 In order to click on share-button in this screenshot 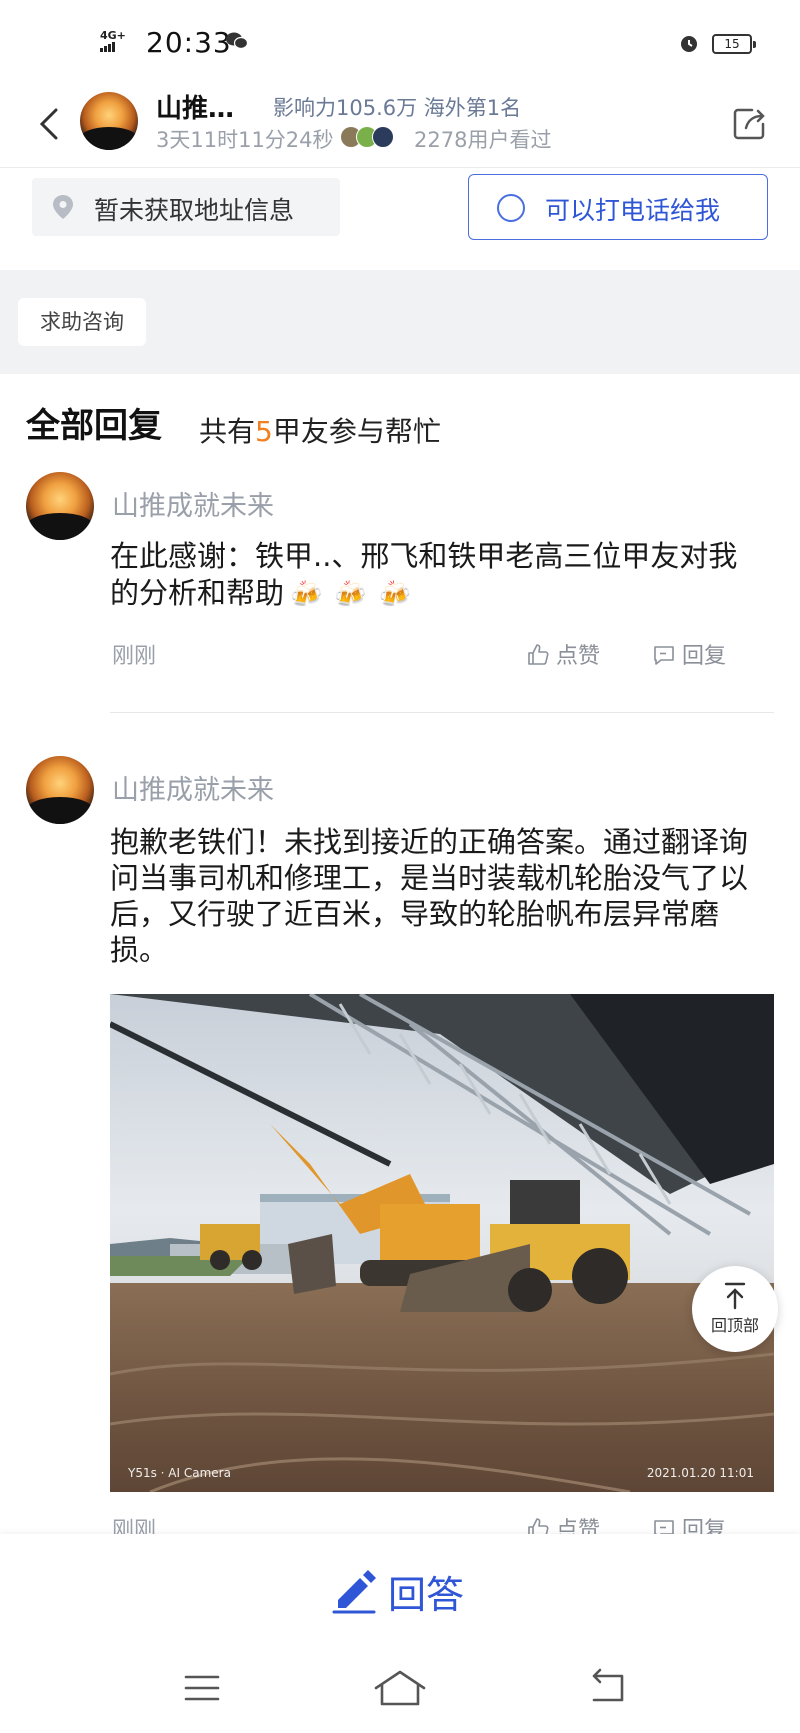, I will do `click(750, 124)`.